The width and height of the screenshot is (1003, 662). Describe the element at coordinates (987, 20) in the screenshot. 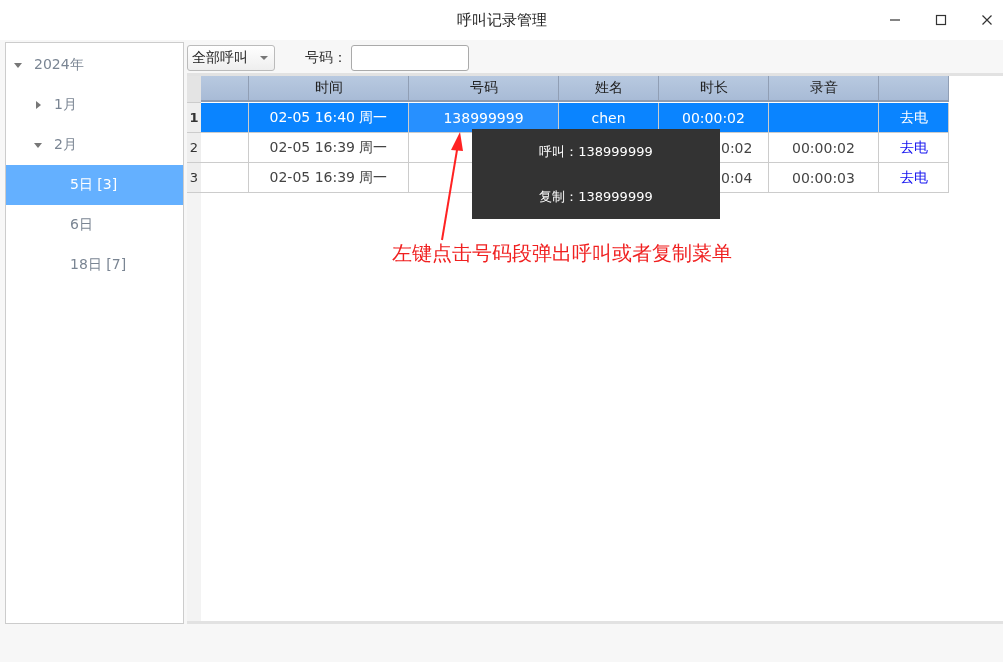

I see `close-icon` at that location.